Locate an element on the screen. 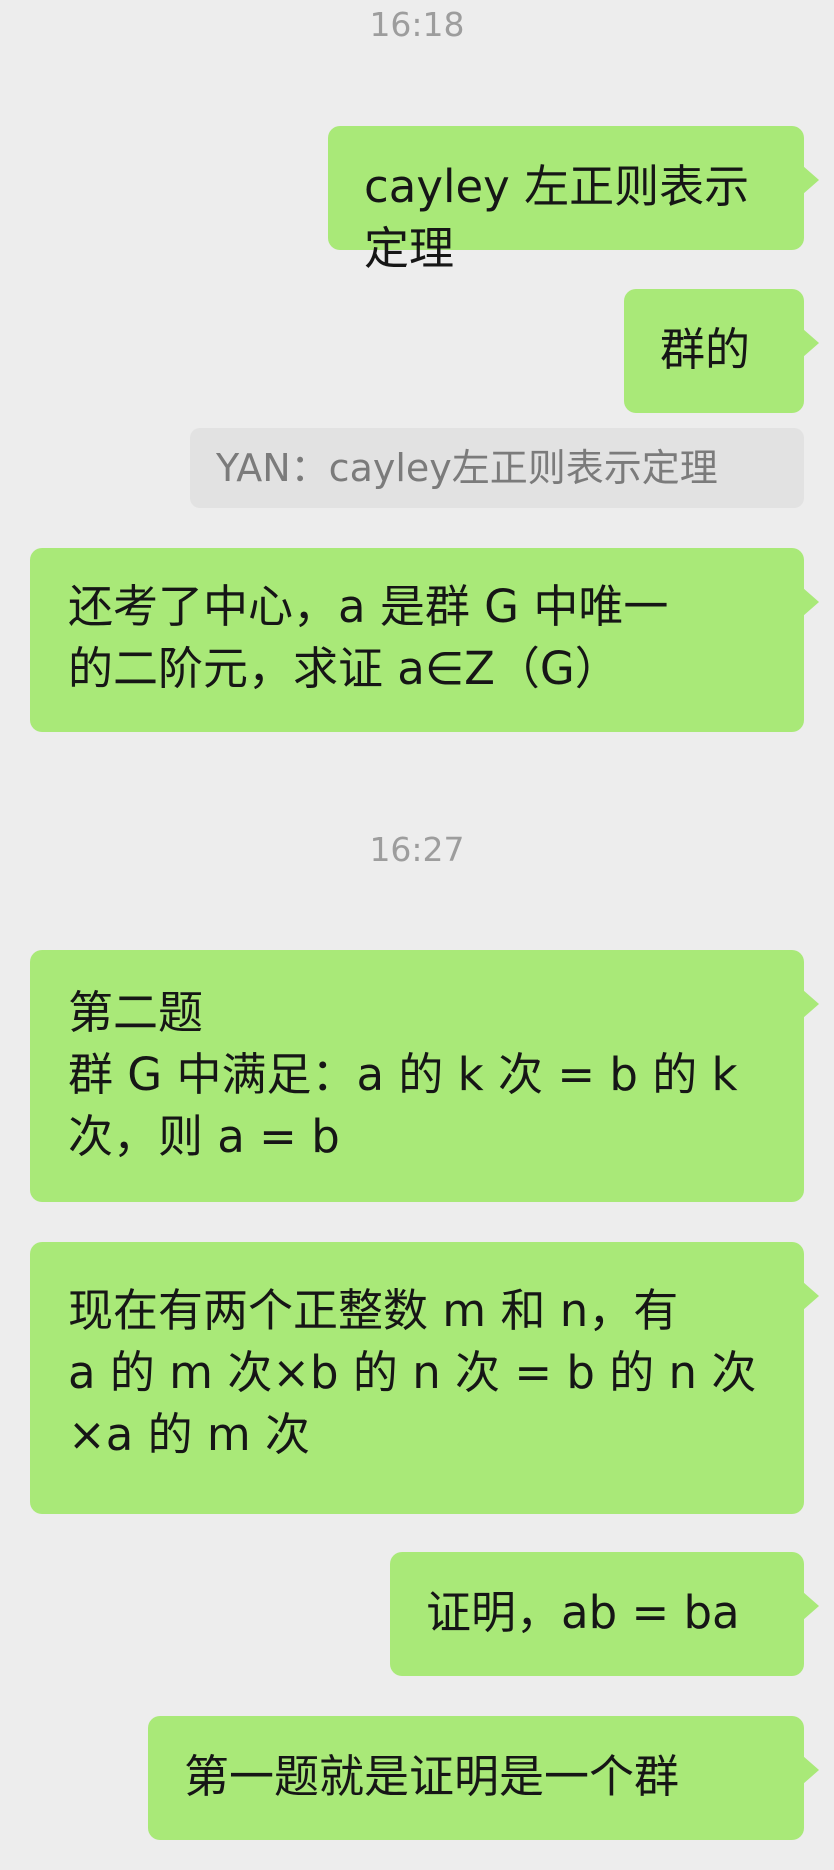 The image size is (834, 1870). message-bubble: 证明，ab = ba is located at coordinates (604, 1614).